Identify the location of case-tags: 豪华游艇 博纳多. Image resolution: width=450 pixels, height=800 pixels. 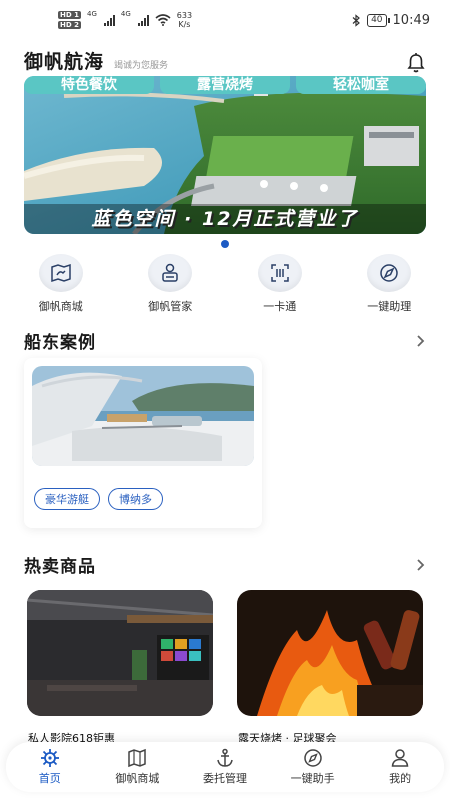
(98, 499).